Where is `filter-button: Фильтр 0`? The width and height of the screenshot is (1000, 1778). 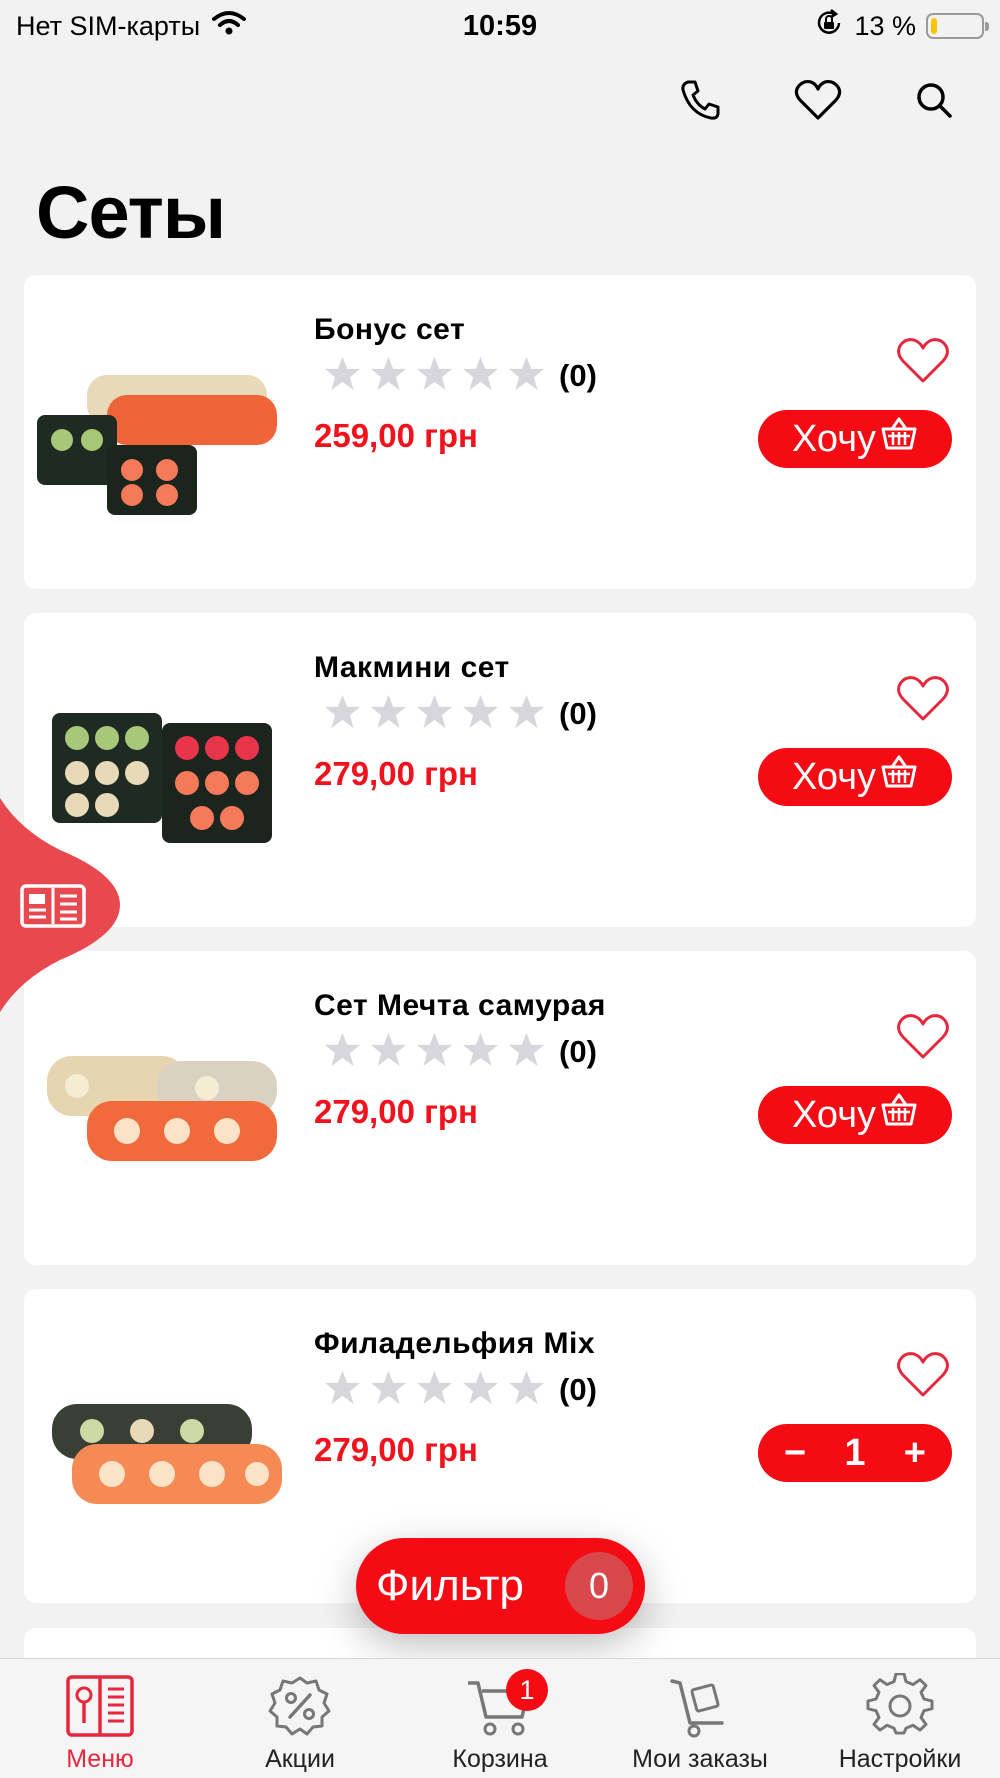 filter-button: Фильтр 0 is located at coordinates (500, 1586).